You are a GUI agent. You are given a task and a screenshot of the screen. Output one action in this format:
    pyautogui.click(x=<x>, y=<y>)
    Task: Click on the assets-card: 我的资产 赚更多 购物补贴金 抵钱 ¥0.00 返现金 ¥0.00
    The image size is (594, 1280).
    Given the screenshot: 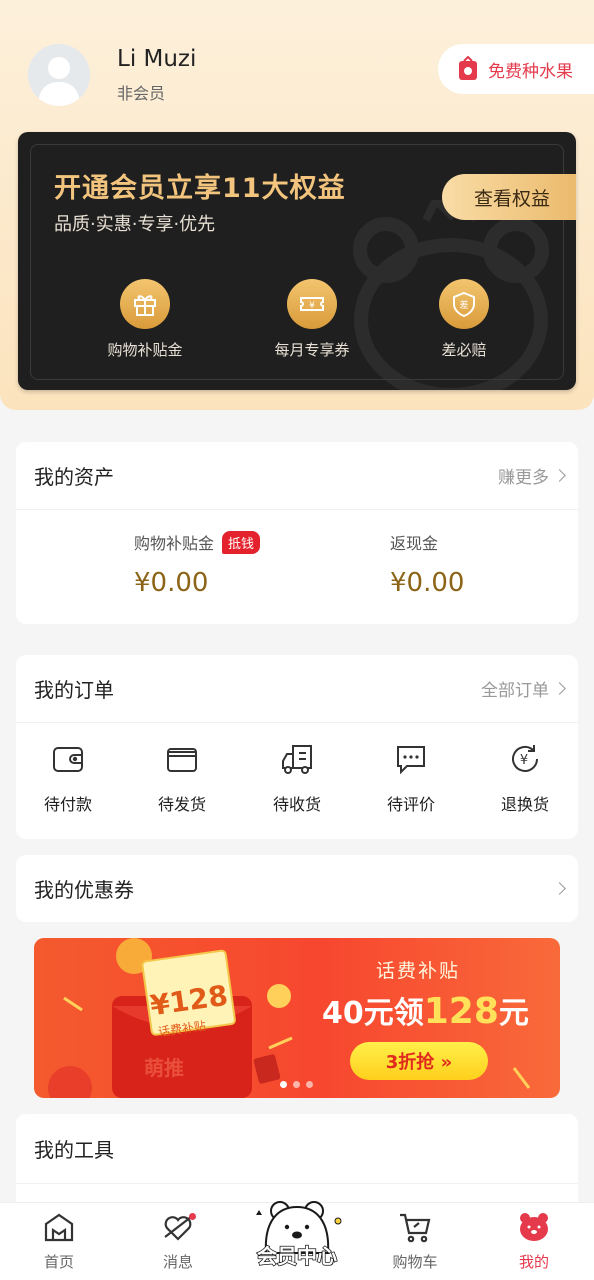 What is the action you would take?
    pyautogui.click(x=297, y=533)
    